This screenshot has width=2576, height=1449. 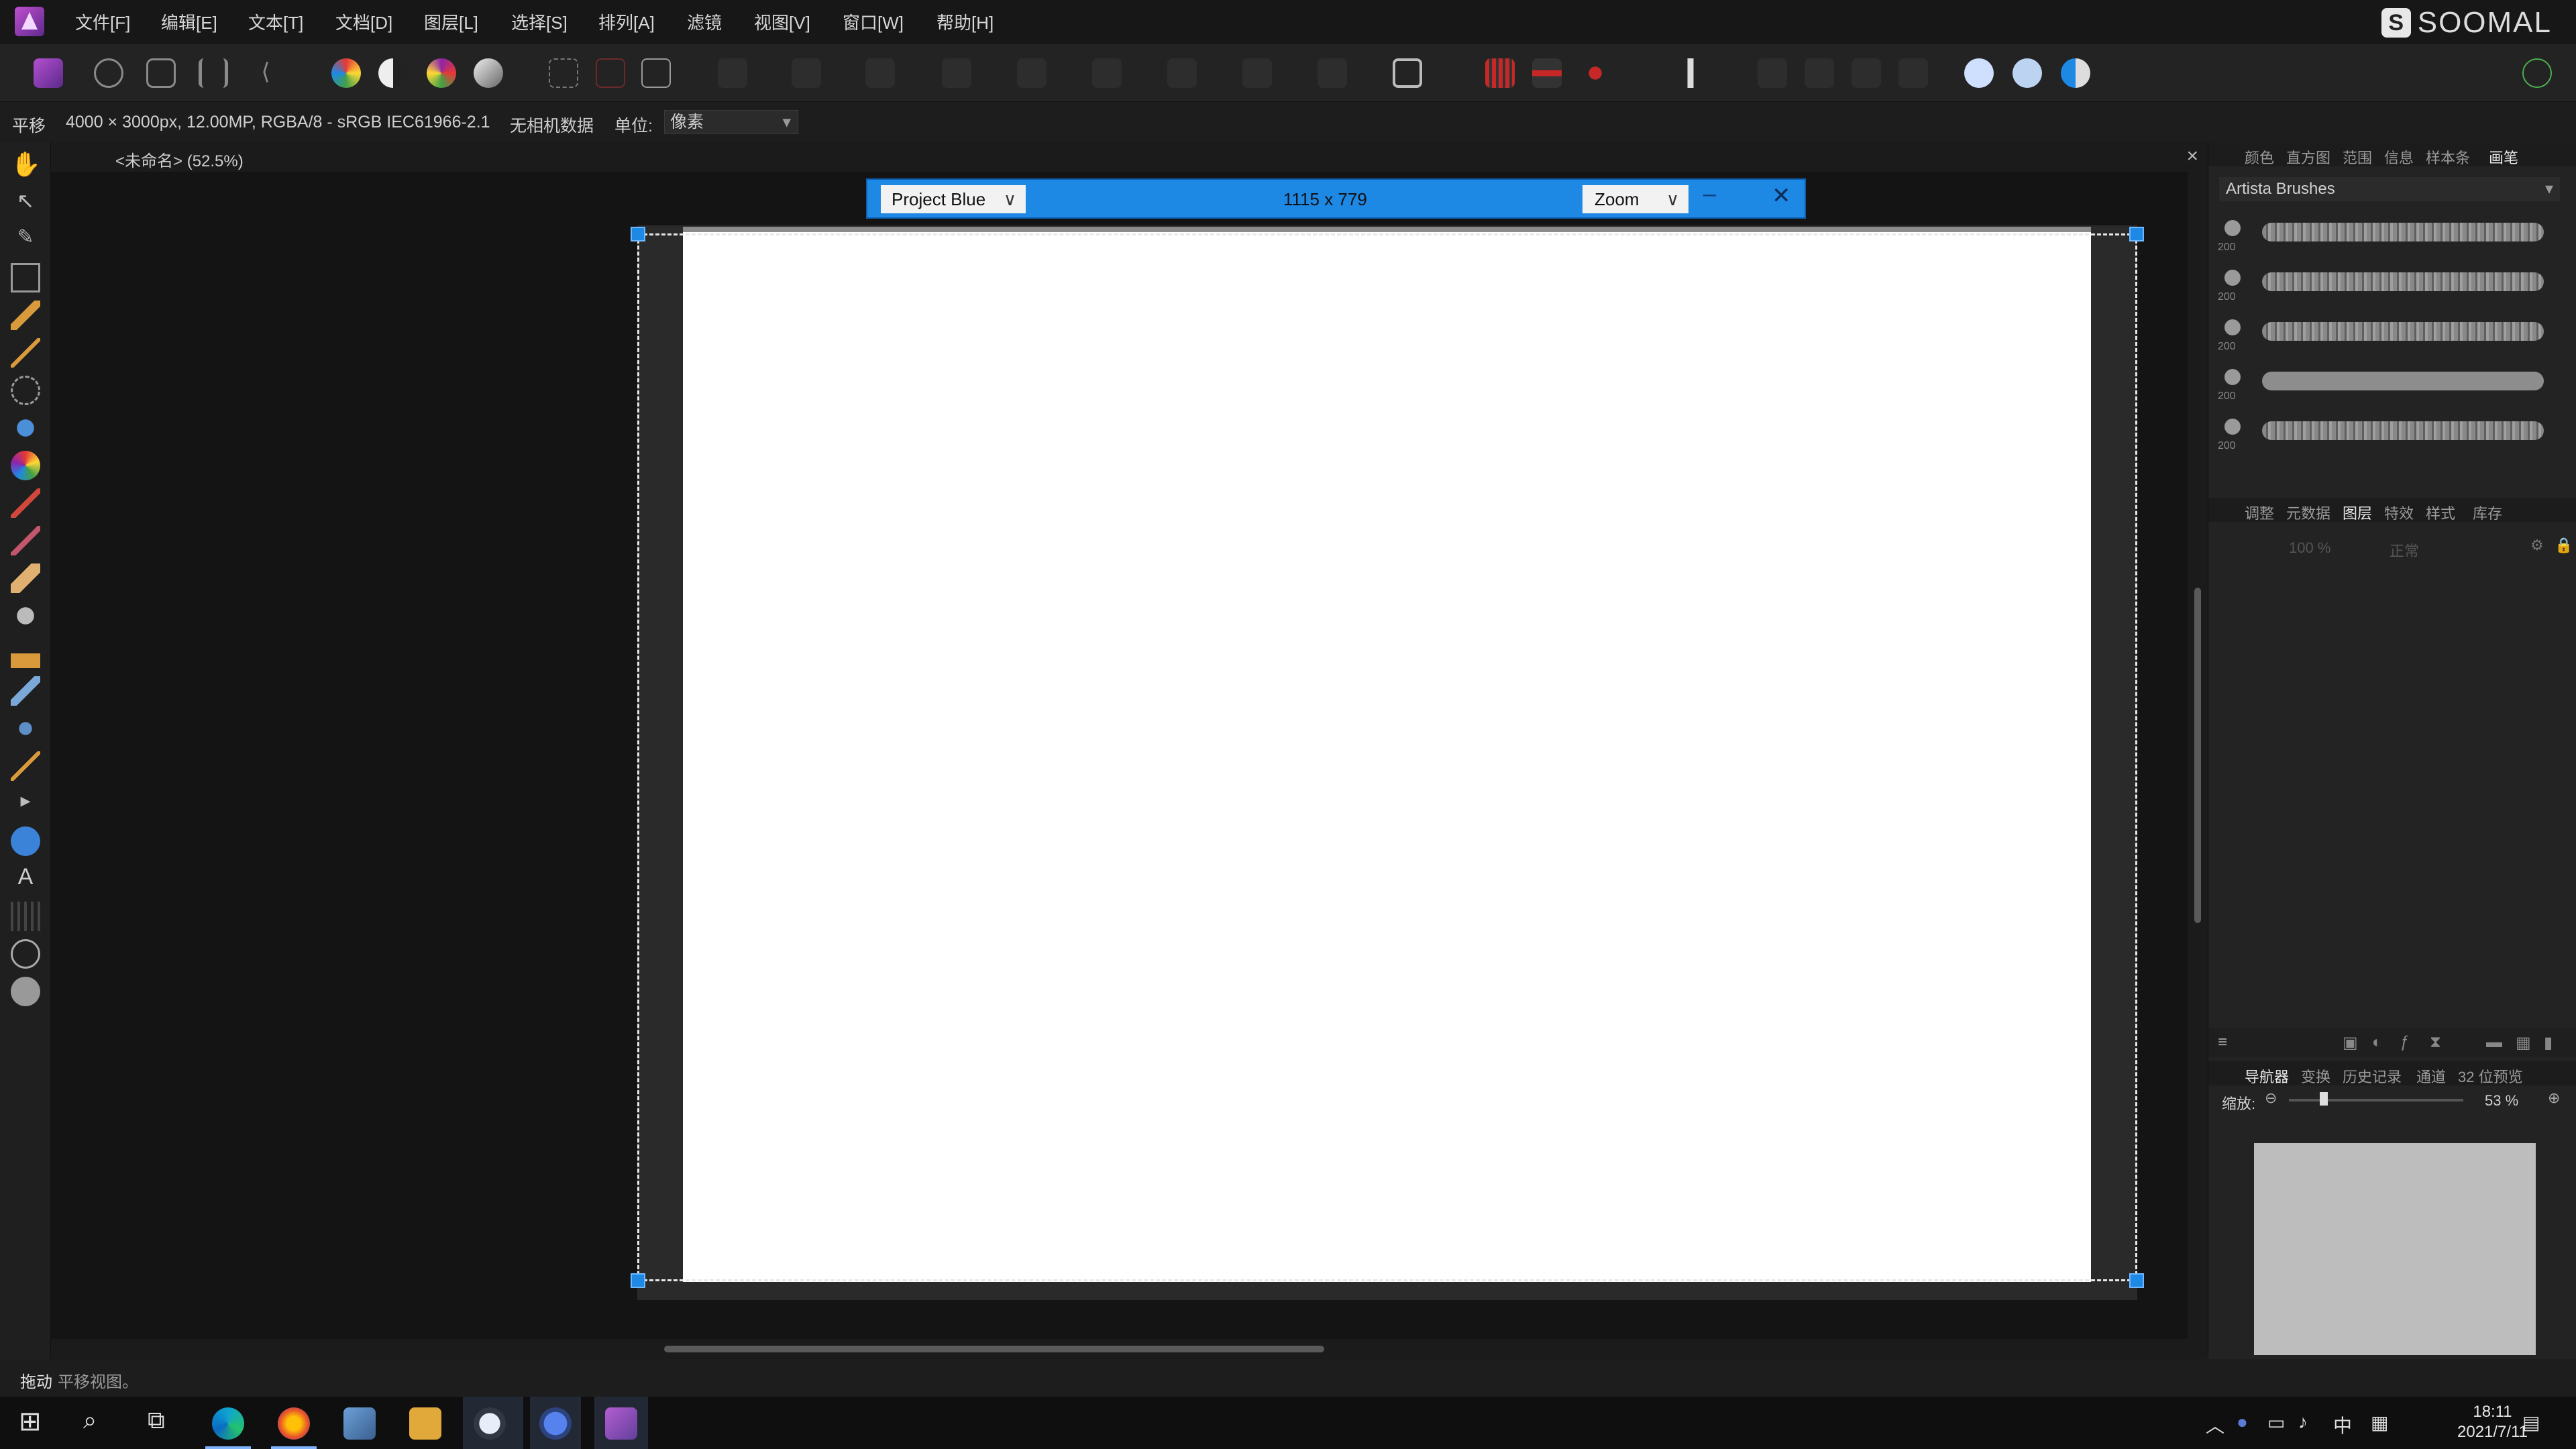 What do you see at coordinates (638, 1280) in the screenshot?
I see `resize-handle-bottom-left` at bounding box center [638, 1280].